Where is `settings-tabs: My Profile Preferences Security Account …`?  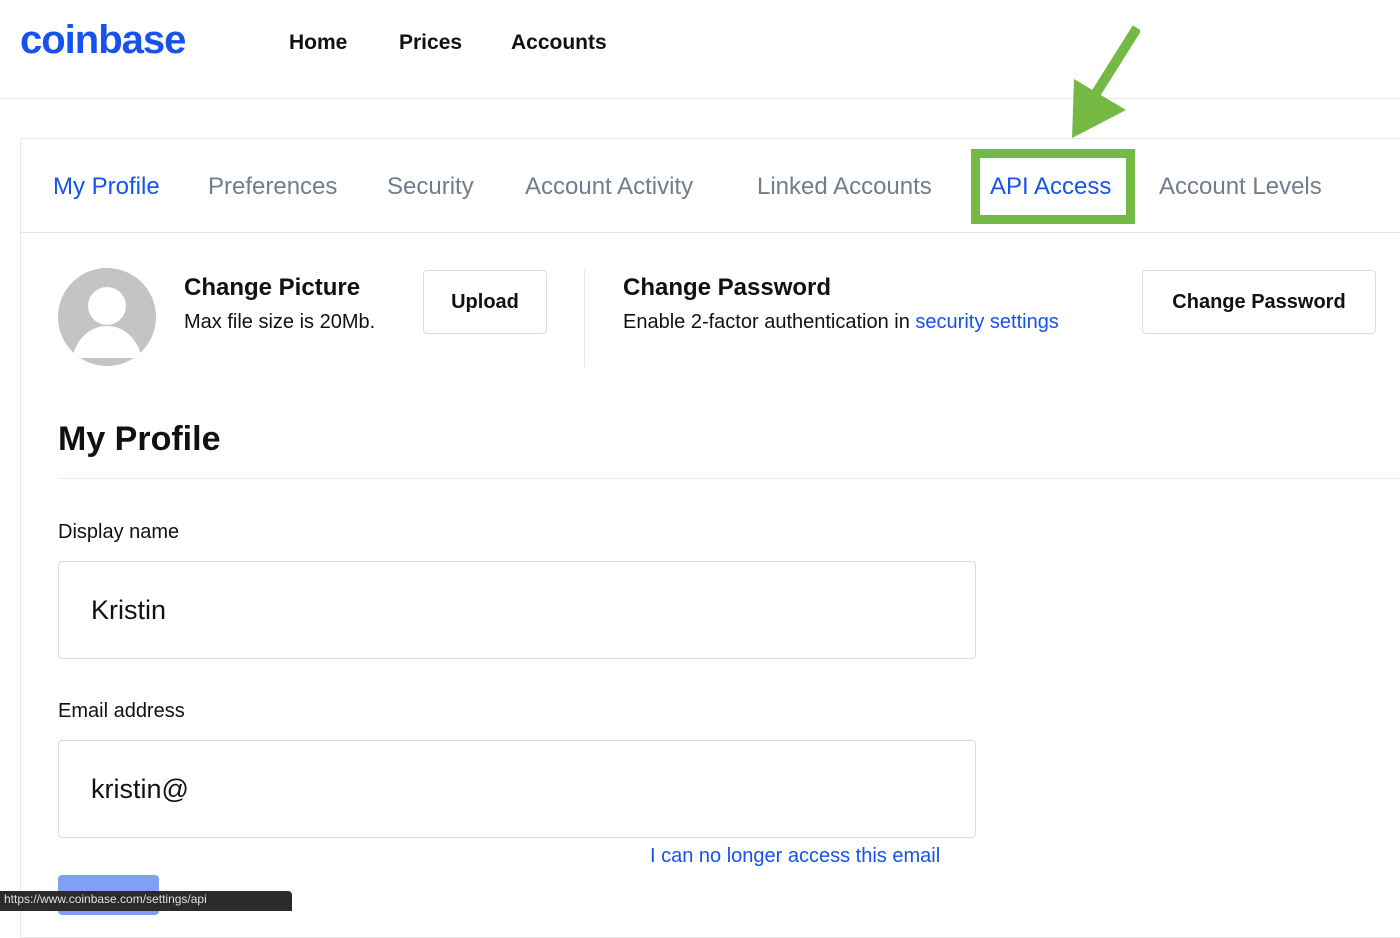
settings-tabs: My Profile Preferences Security Account … is located at coordinates (710, 186).